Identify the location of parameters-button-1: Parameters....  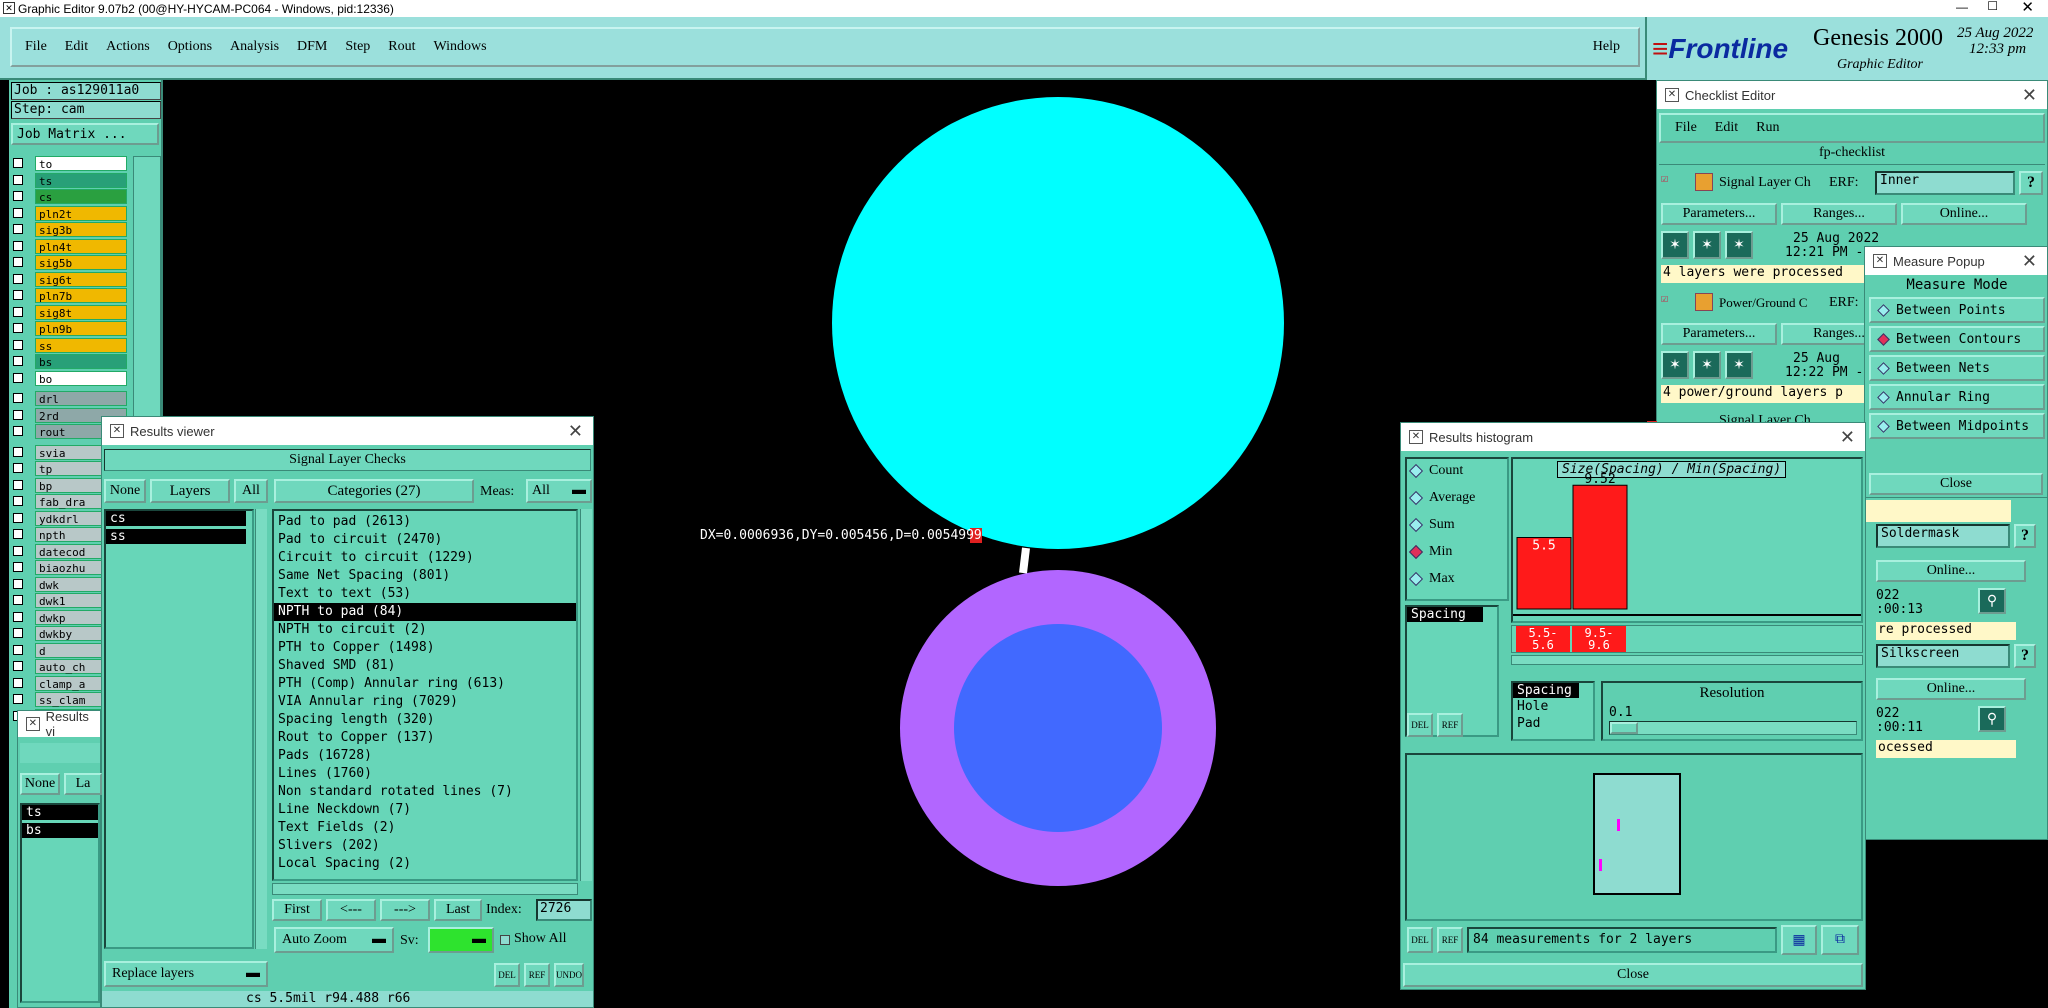
(1719, 214).